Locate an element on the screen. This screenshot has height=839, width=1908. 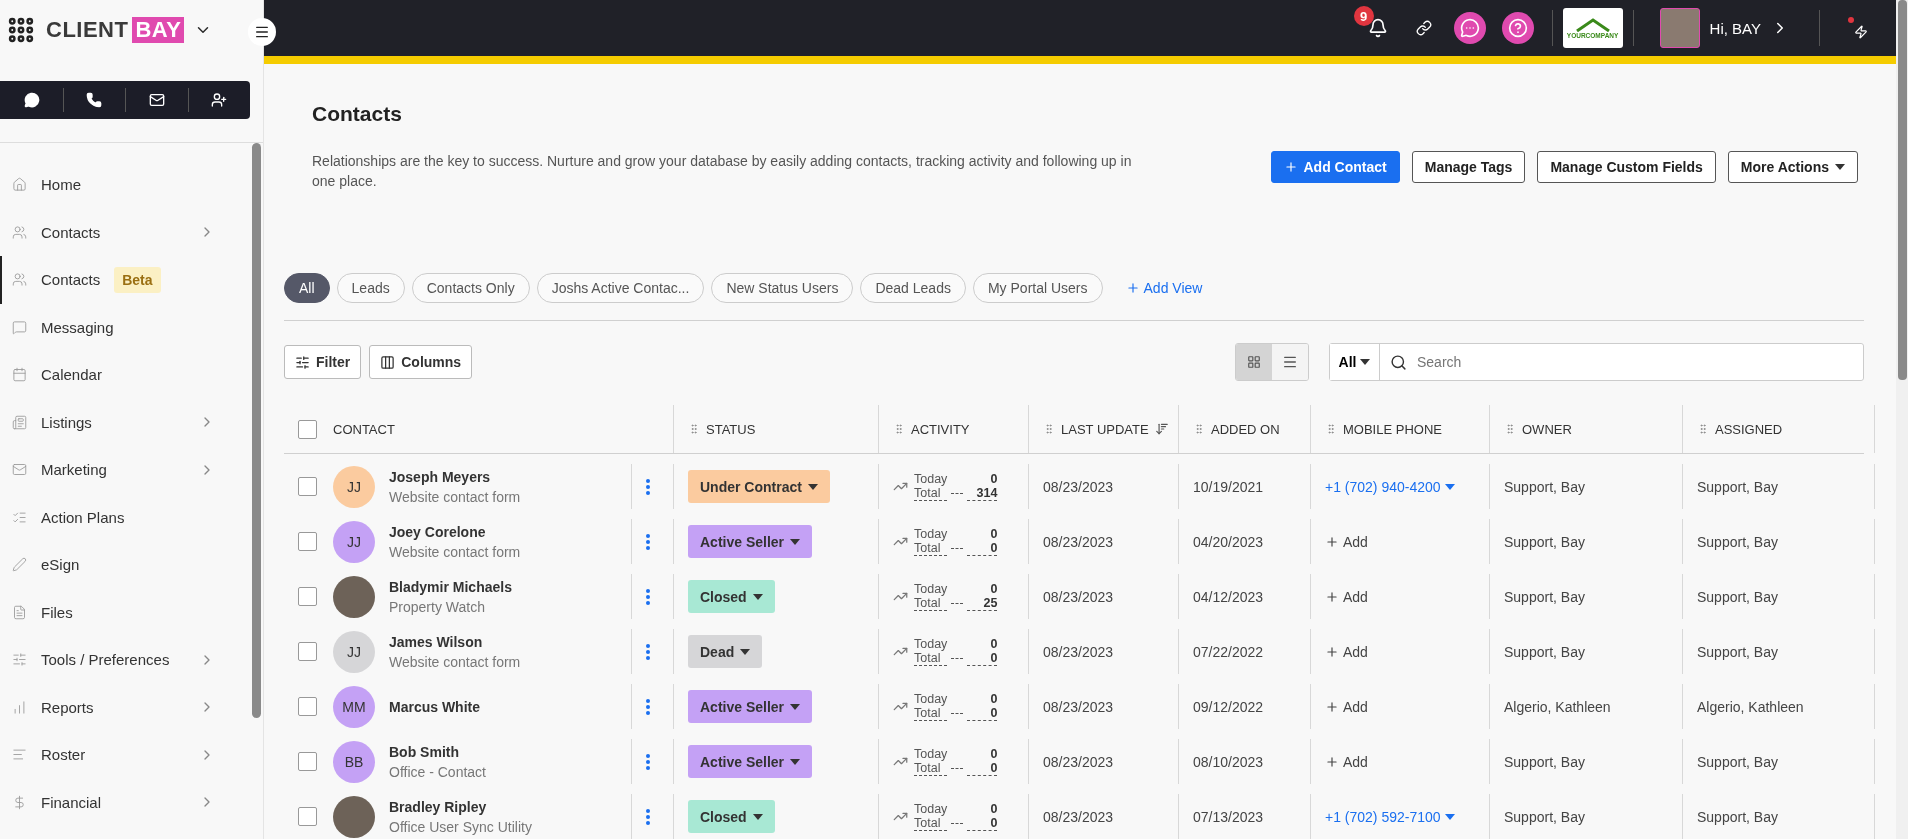
sidebar-item: Calendar is located at coordinates (131, 375).